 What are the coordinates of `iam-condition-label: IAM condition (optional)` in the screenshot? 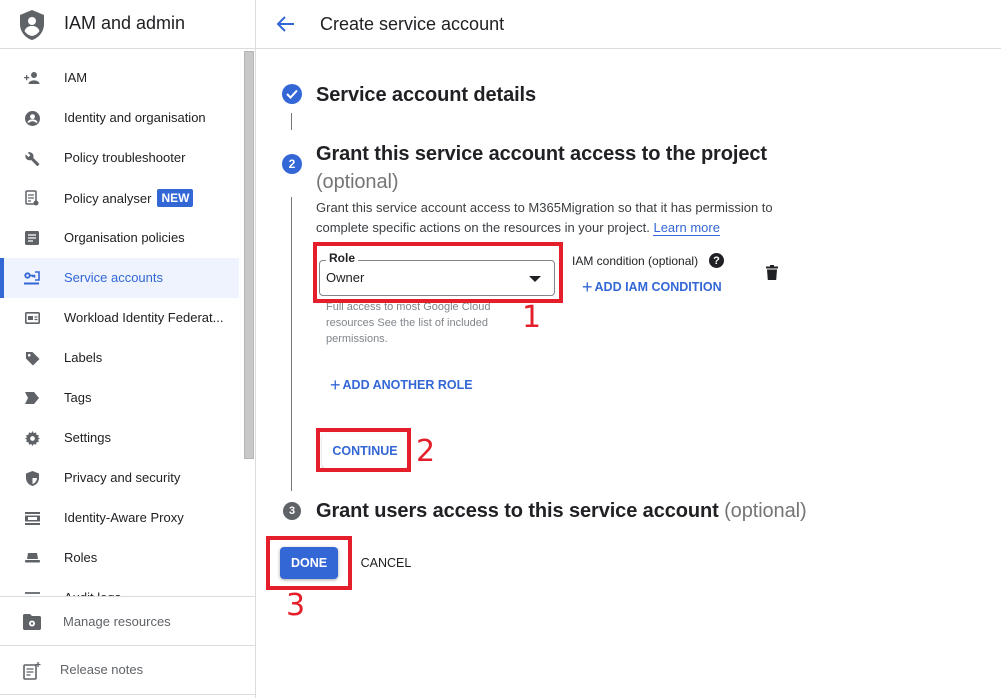 It's located at (635, 261).